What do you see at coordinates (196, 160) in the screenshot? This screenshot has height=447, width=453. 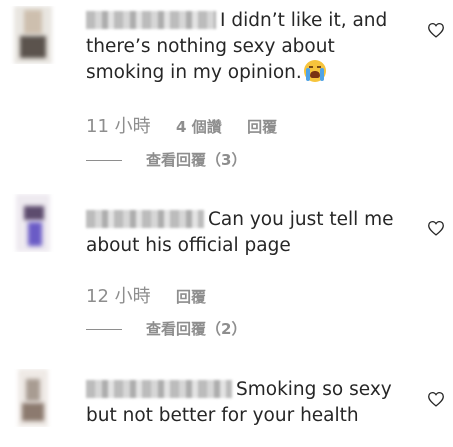 I see `view-replies-label: 查看回覆（3）` at bounding box center [196, 160].